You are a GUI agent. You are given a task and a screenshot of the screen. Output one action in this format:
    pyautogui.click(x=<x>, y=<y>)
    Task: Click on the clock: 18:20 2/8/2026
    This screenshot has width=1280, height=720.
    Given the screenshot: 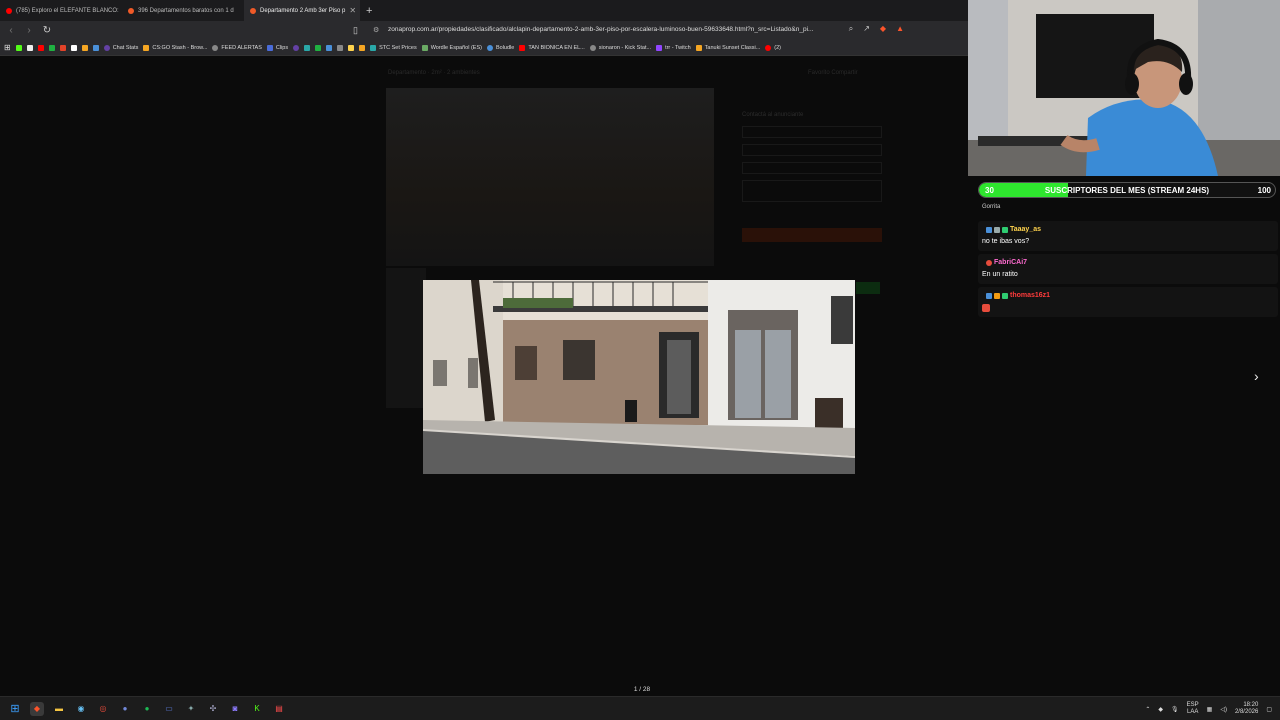 What is the action you would take?
    pyautogui.click(x=1246, y=709)
    